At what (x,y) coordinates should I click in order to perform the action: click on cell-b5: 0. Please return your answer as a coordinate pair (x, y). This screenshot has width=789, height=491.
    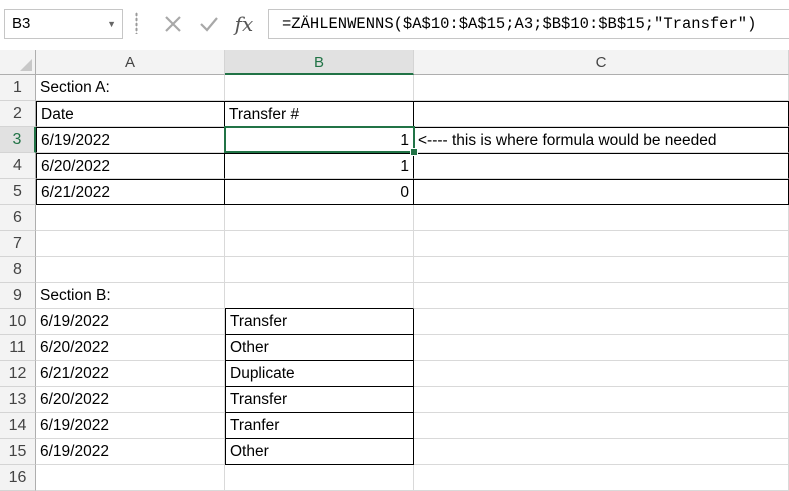
    Looking at the image, I should click on (319, 192).